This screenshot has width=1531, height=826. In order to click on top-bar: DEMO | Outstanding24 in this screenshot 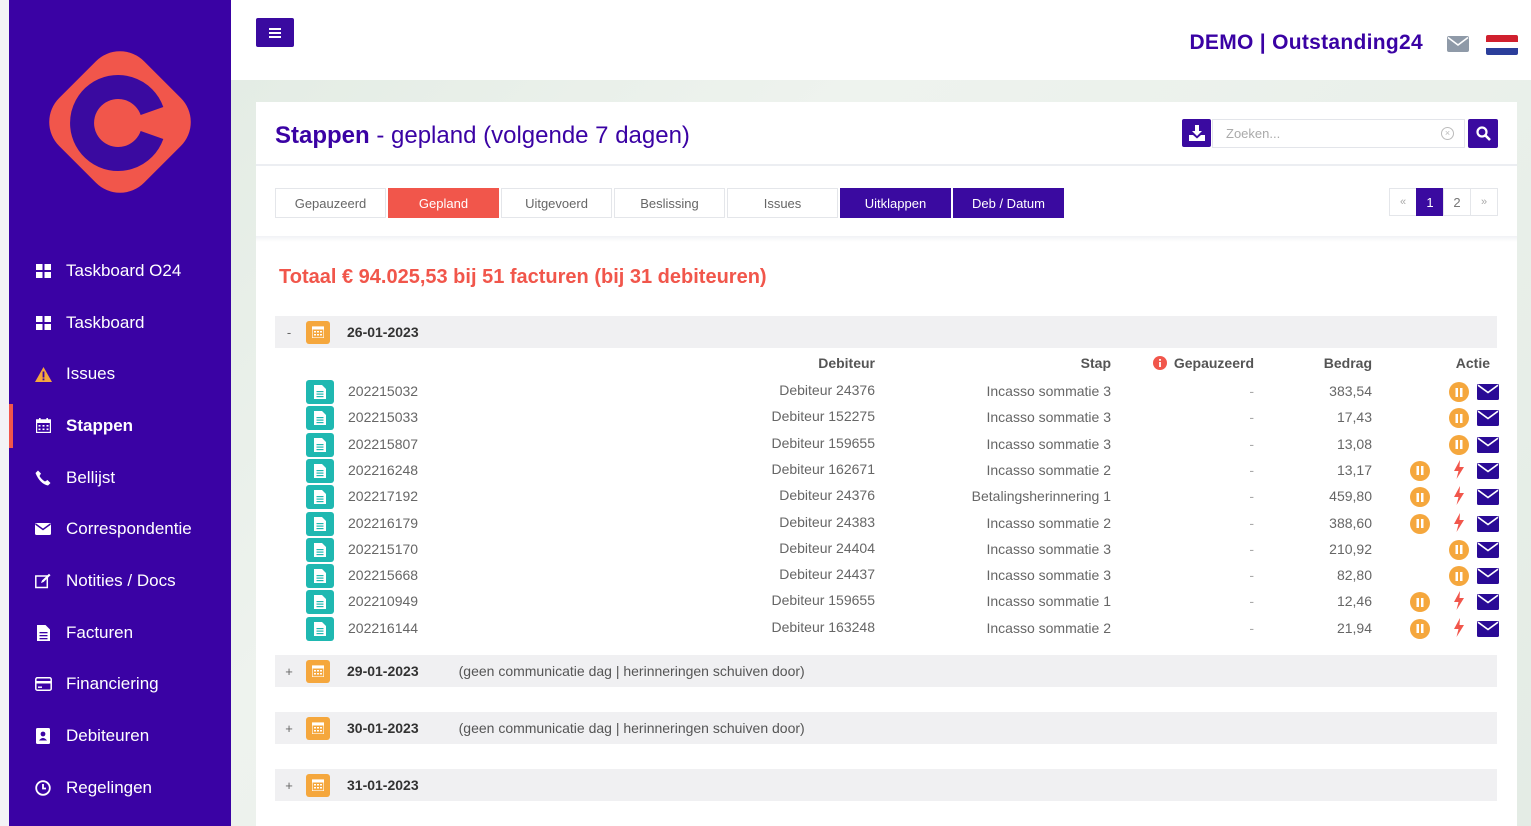, I will do `click(881, 40)`.